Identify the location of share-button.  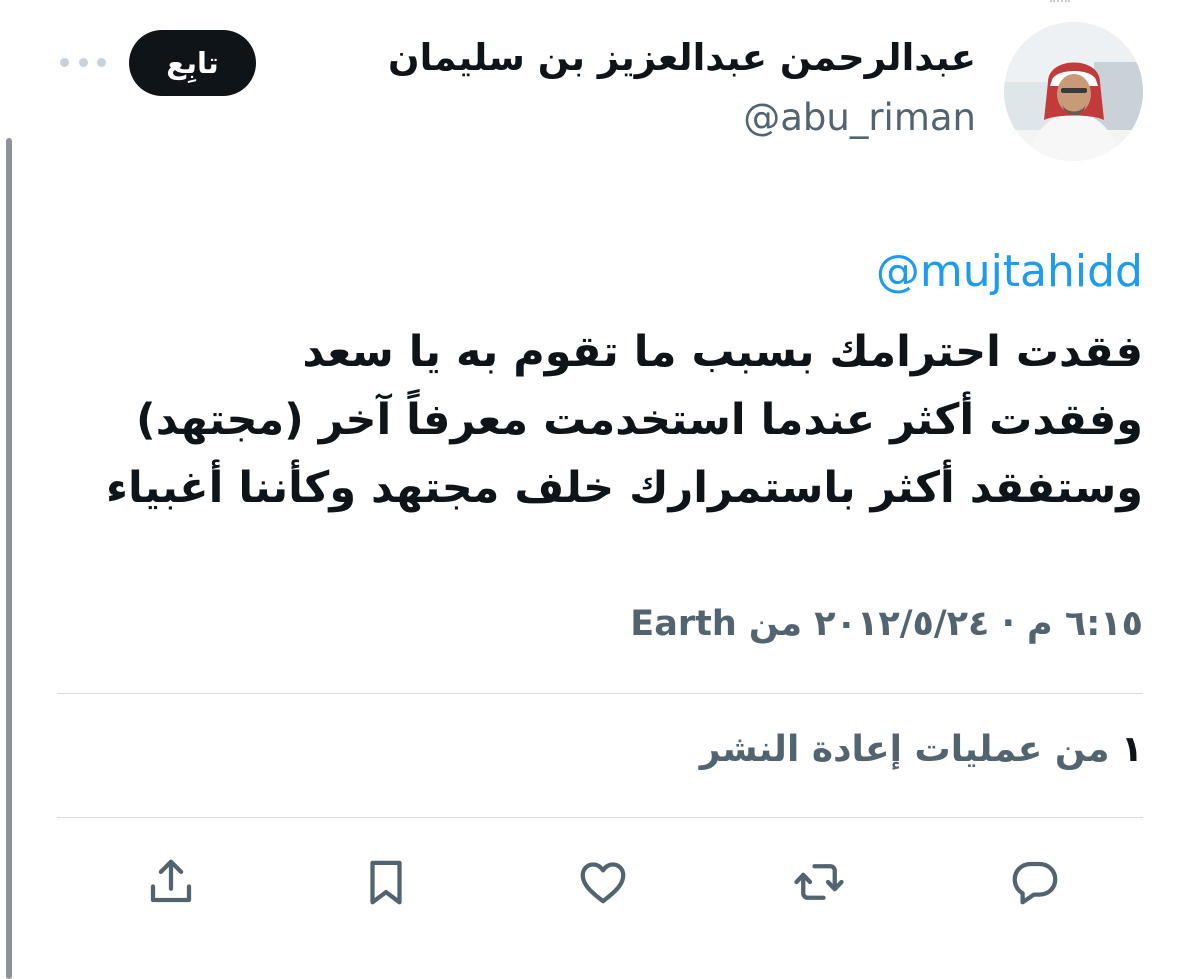
(171, 882).